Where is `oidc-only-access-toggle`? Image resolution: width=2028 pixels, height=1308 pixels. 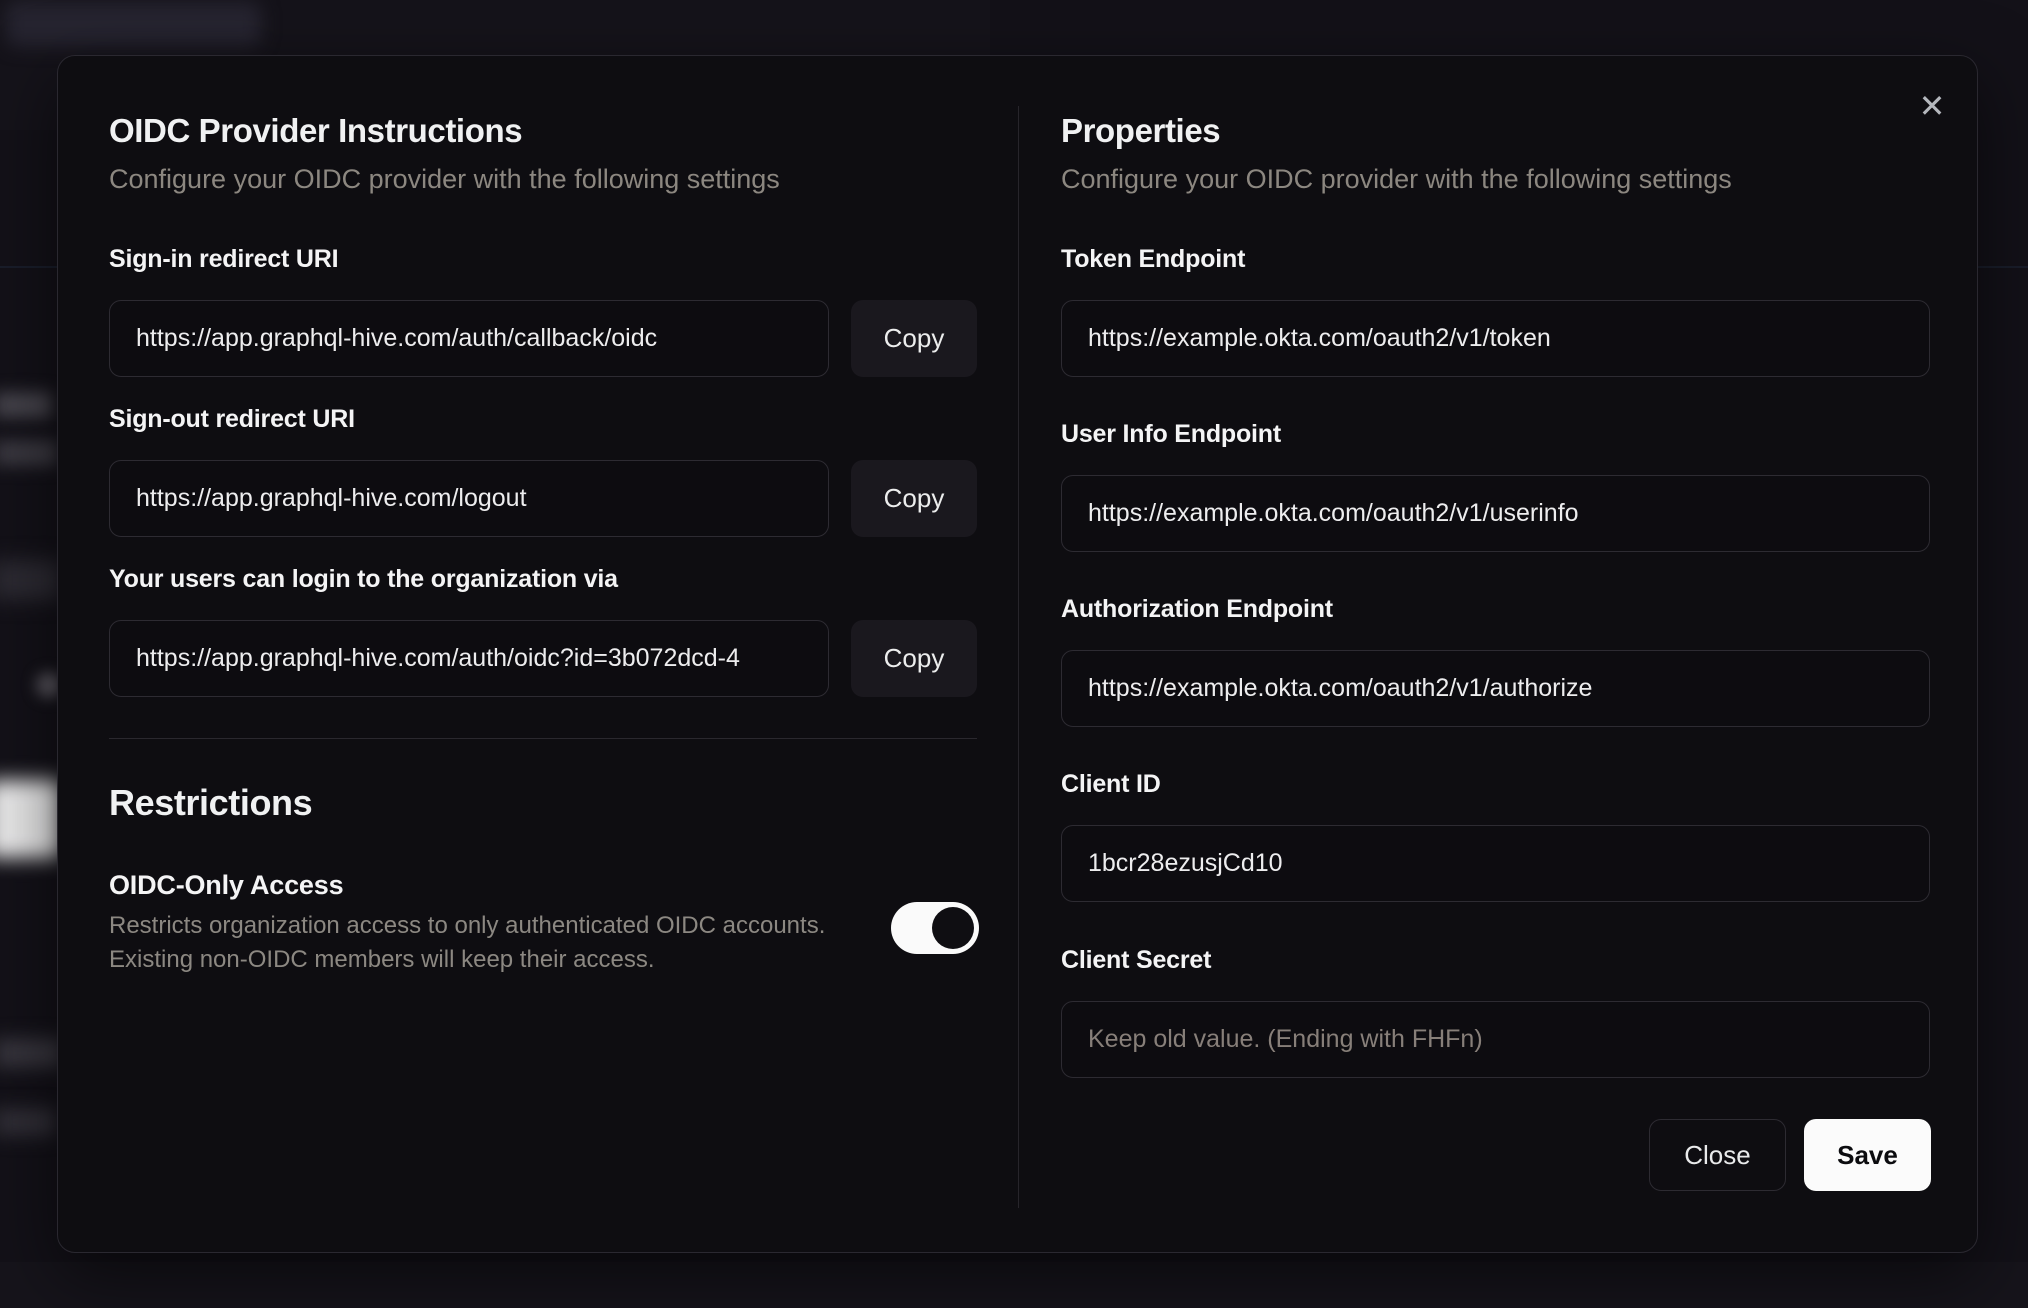 oidc-only-access-toggle is located at coordinates (935, 928).